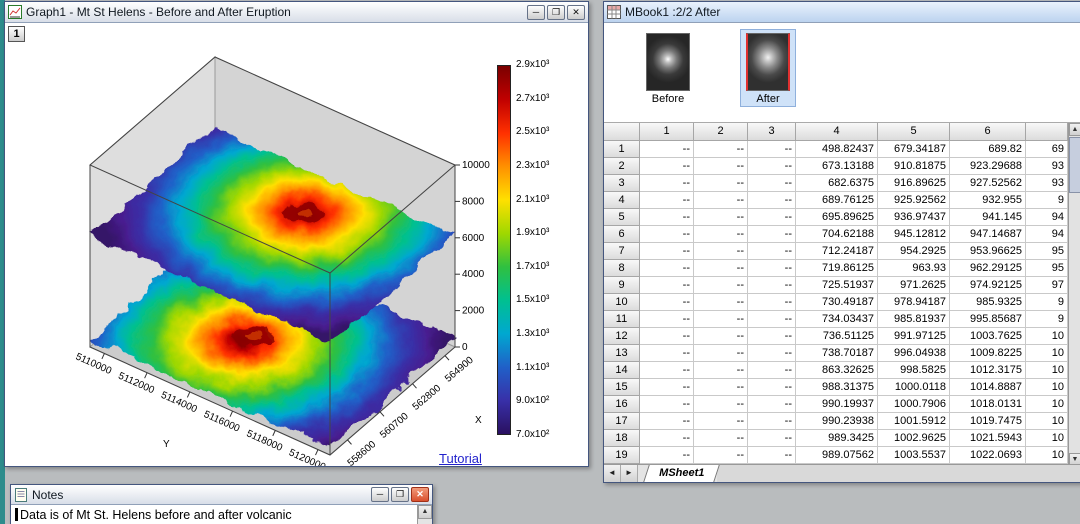 Image resolution: width=1080 pixels, height=524 pixels. Describe the element at coordinates (988, 149) in the screenshot. I see `table-cell: 689.82` at that location.